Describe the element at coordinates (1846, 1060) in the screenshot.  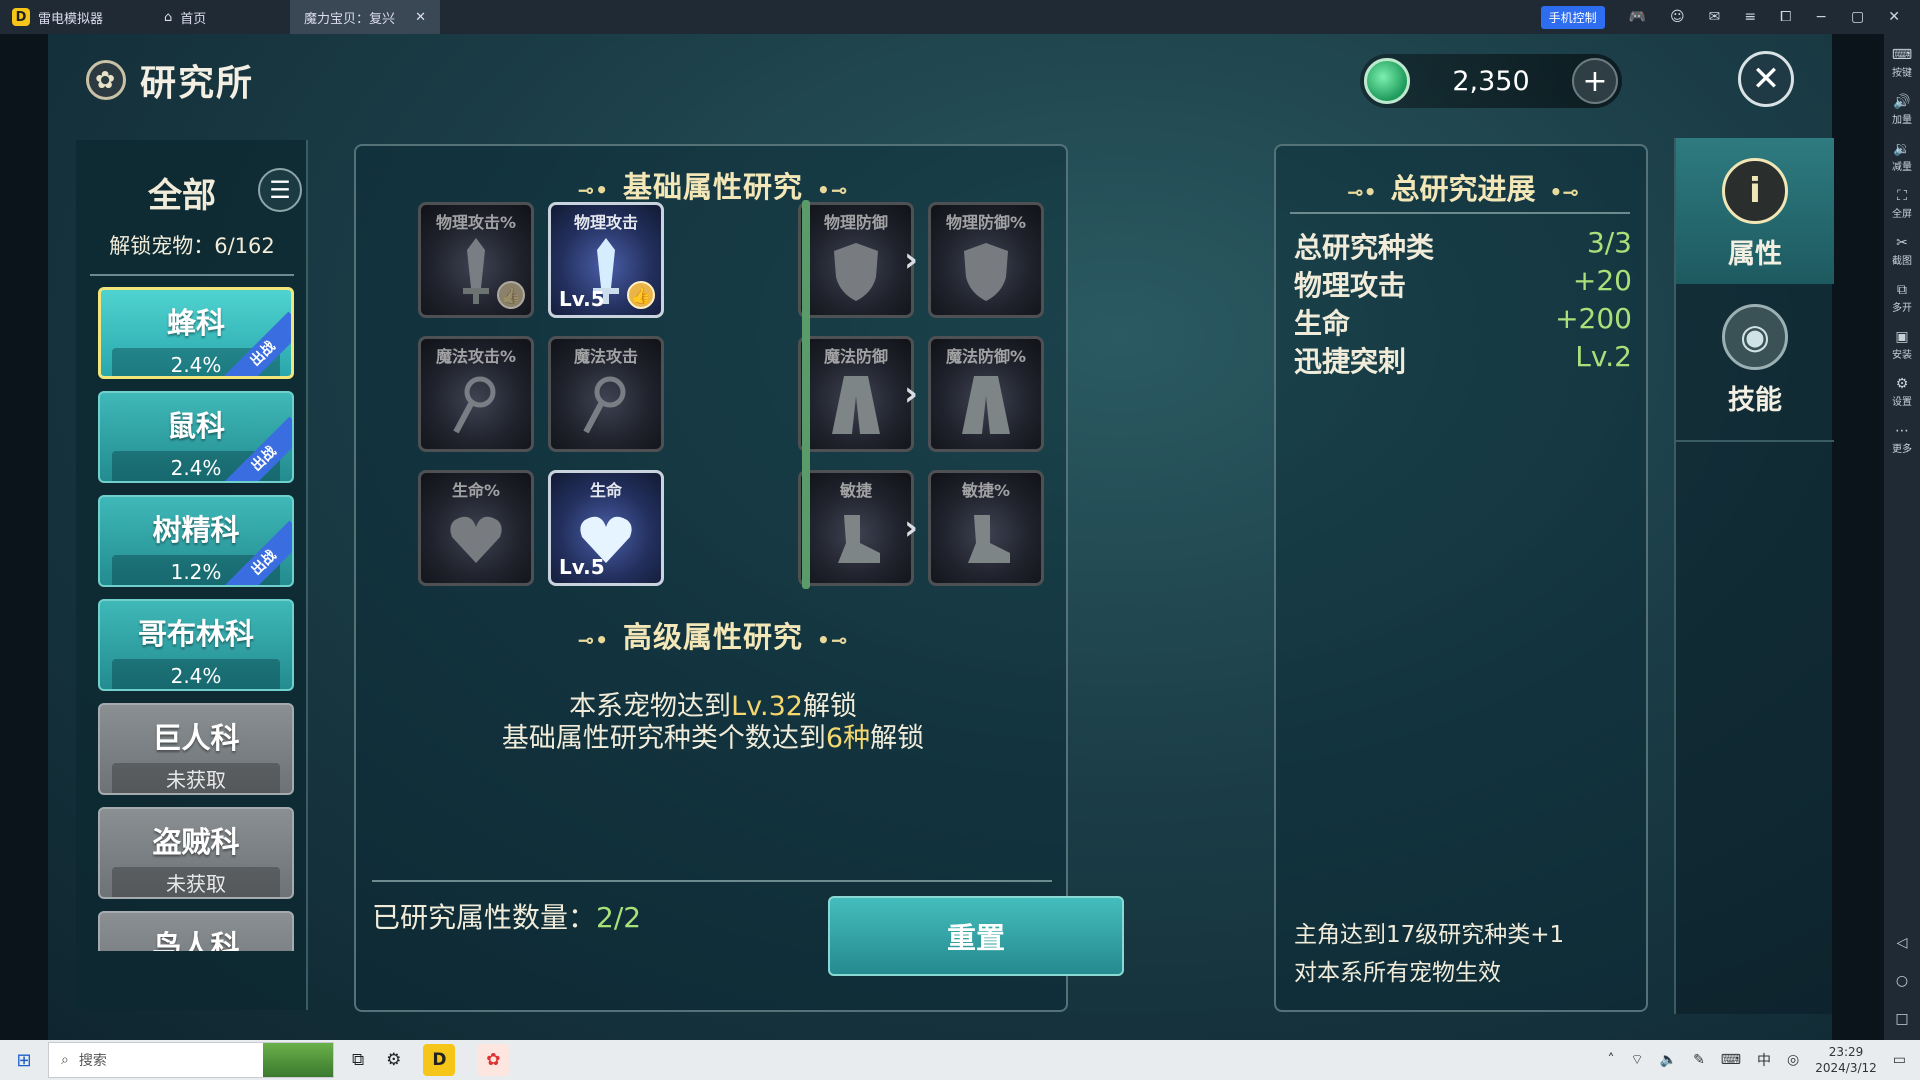
I see `clock: 23:29 2024/3/12` at that location.